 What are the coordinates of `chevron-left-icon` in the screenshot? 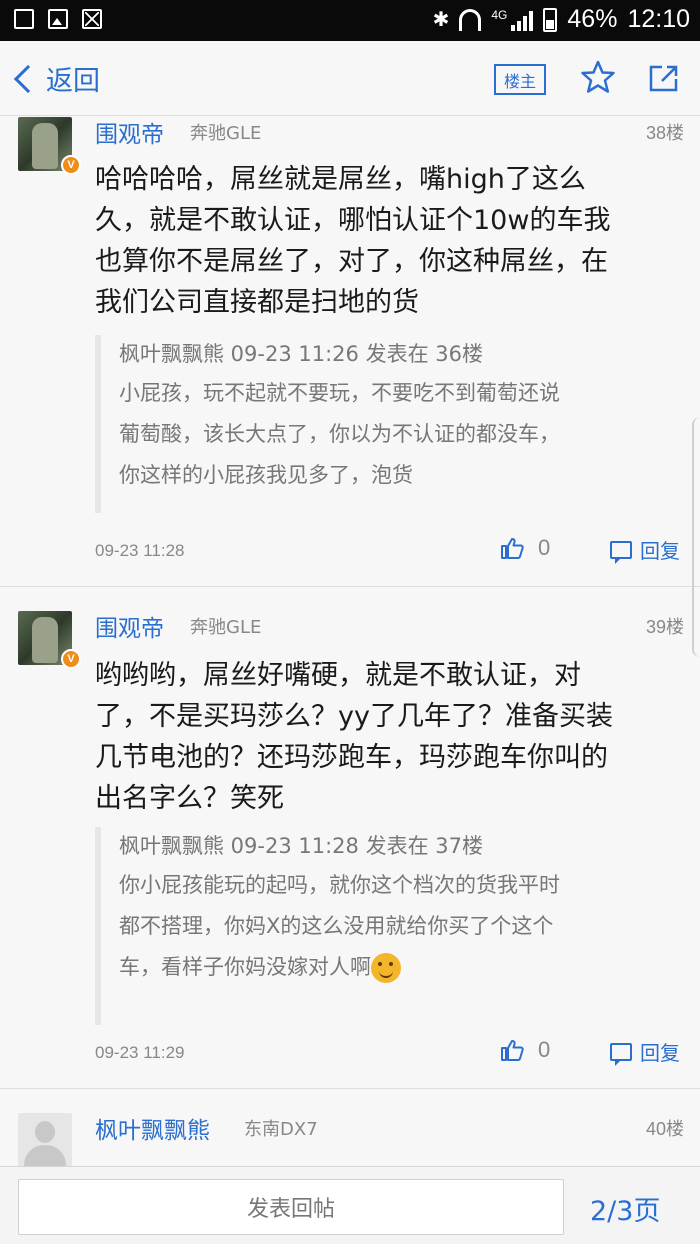 It's located at (28, 78).